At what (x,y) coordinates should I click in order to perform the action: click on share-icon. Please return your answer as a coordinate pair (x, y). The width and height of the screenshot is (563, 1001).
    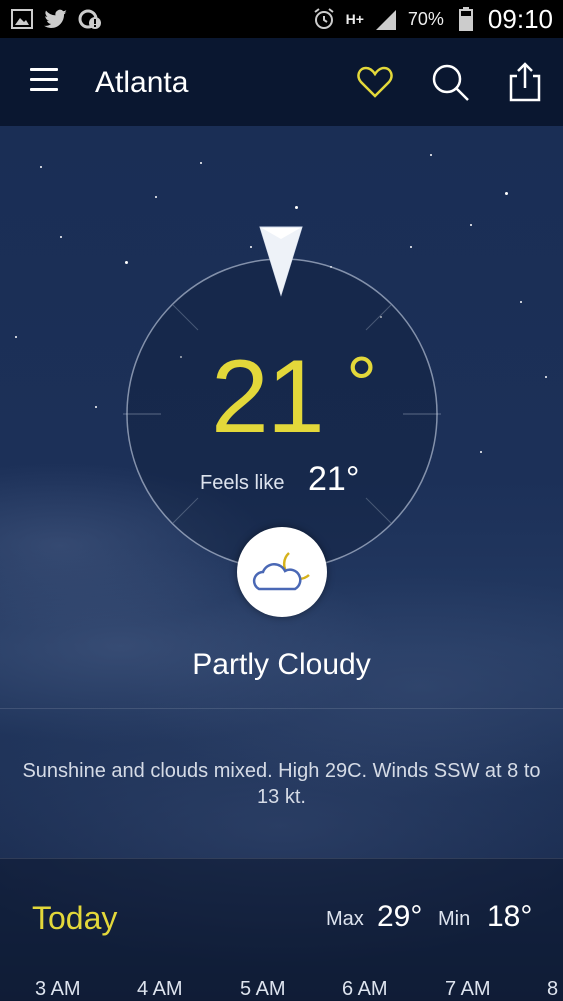
    Looking at the image, I should click on (525, 82).